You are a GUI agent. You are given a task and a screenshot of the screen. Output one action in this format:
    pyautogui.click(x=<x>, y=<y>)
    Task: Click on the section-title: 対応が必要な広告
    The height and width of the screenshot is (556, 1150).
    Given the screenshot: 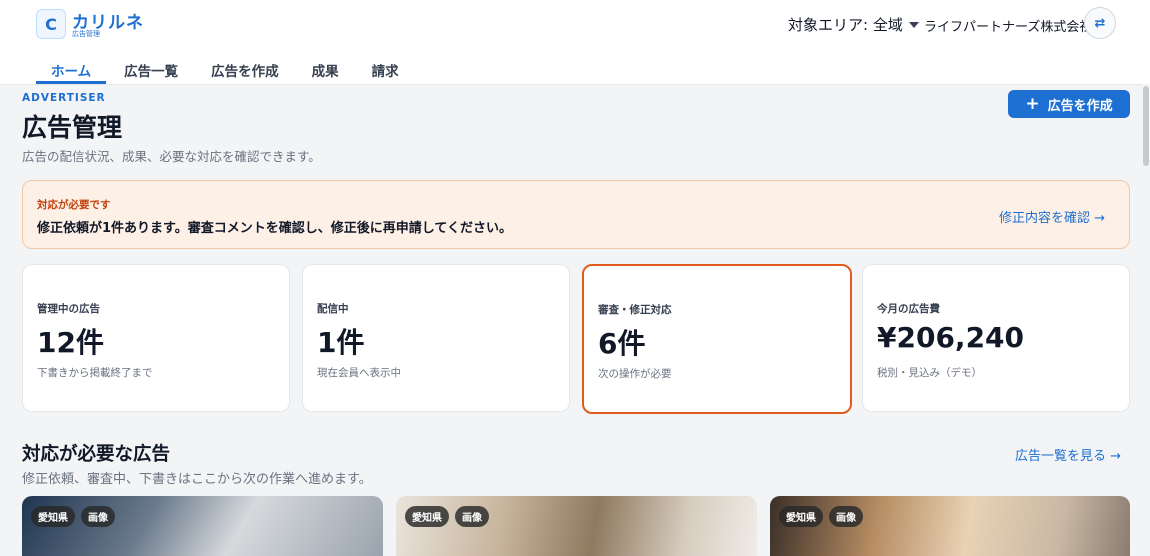 What is the action you would take?
    pyautogui.click(x=96, y=454)
    